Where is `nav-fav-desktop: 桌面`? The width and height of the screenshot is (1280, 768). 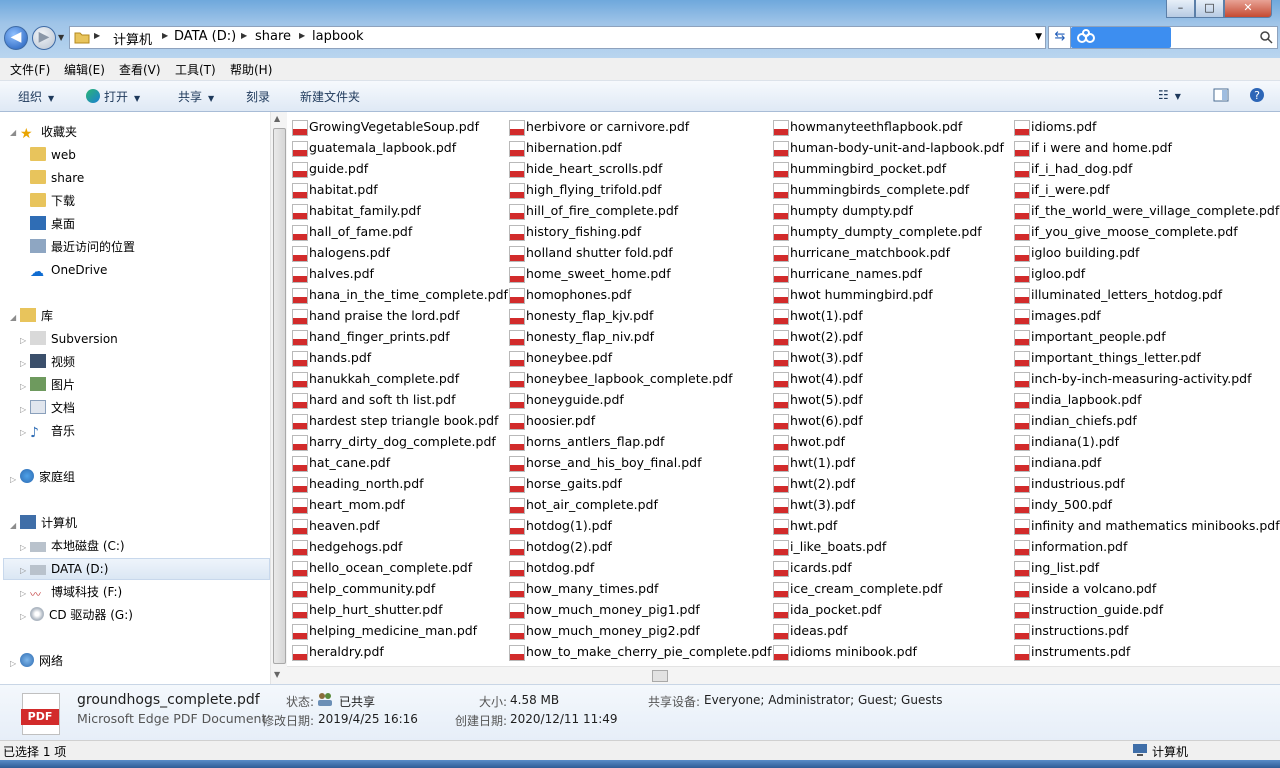
nav-fav-desktop: 桌面 is located at coordinates (52, 224).